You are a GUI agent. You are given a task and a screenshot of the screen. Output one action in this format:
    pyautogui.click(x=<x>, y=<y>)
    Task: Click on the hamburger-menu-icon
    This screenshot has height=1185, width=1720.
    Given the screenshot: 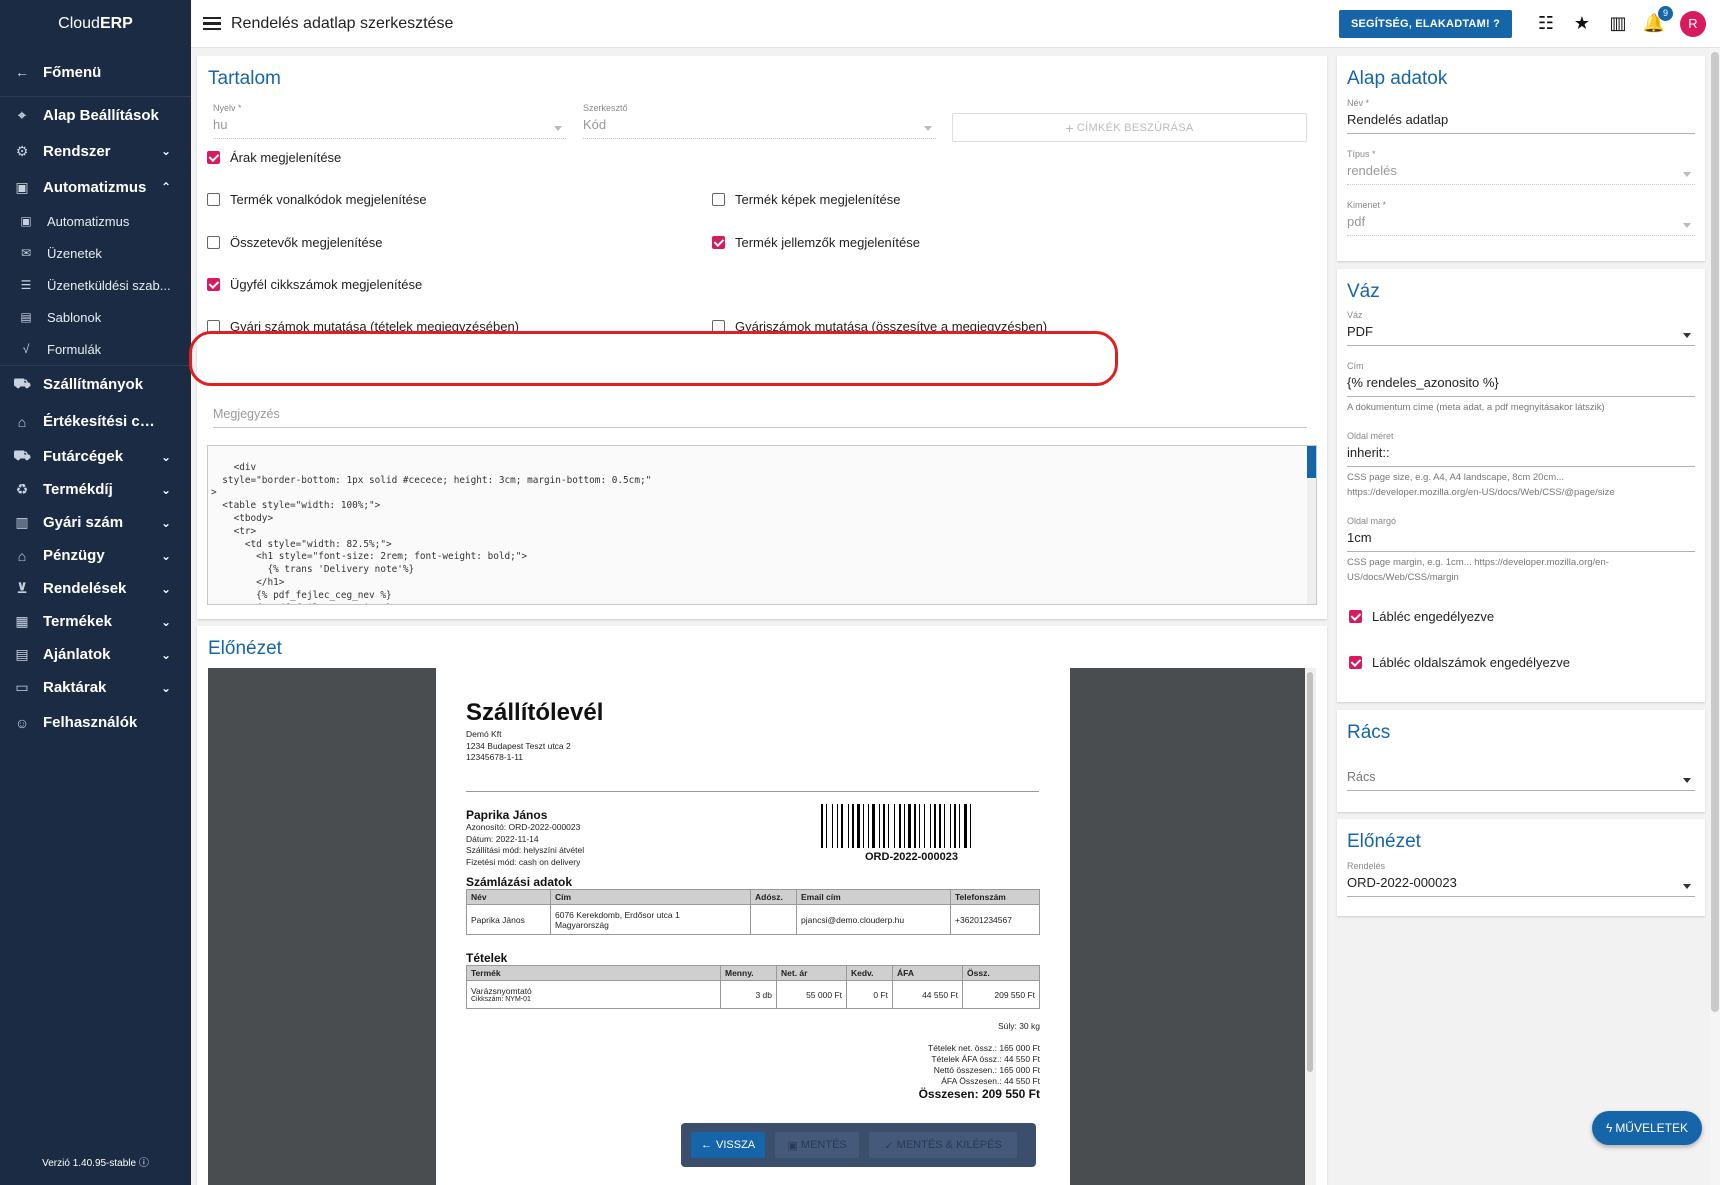 What is the action you would take?
    pyautogui.click(x=212, y=23)
    